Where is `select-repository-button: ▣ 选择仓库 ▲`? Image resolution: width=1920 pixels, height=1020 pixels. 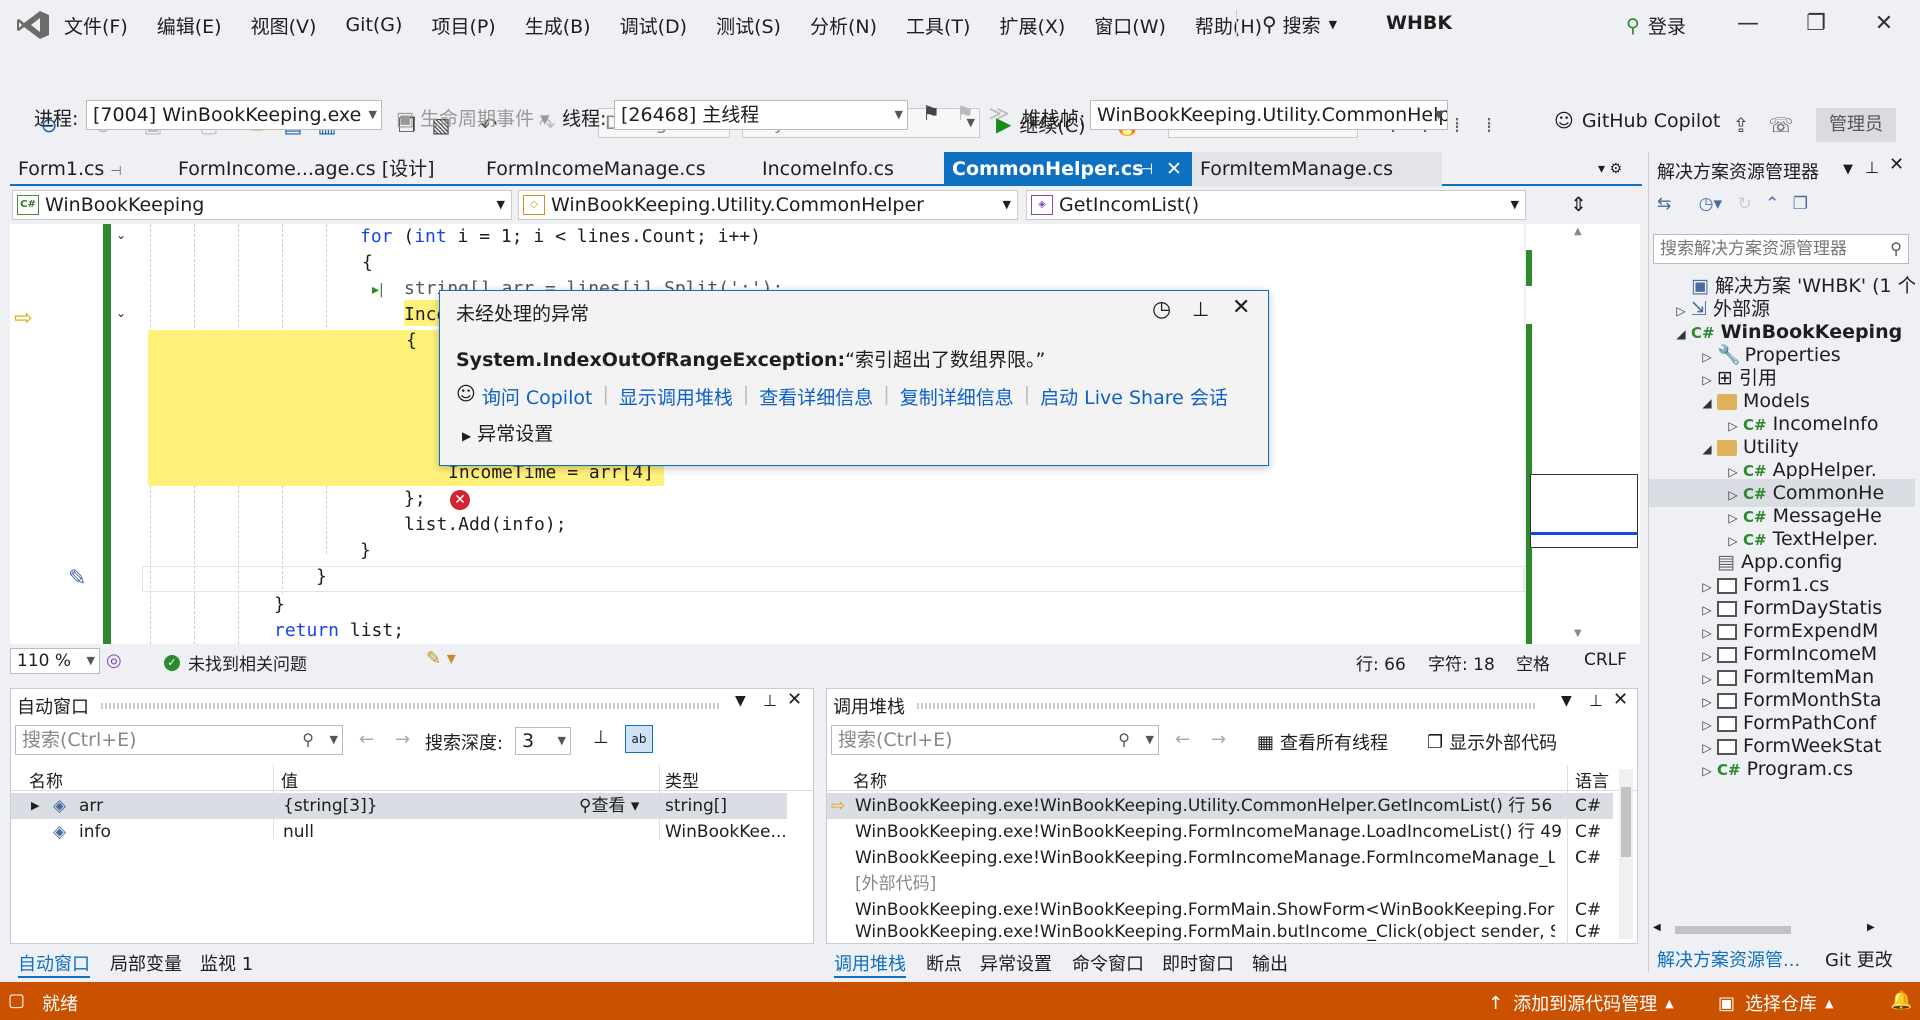 select-repository-button: ▣ 选择仓库 ▲ is located at coordinates (1775, 1003).